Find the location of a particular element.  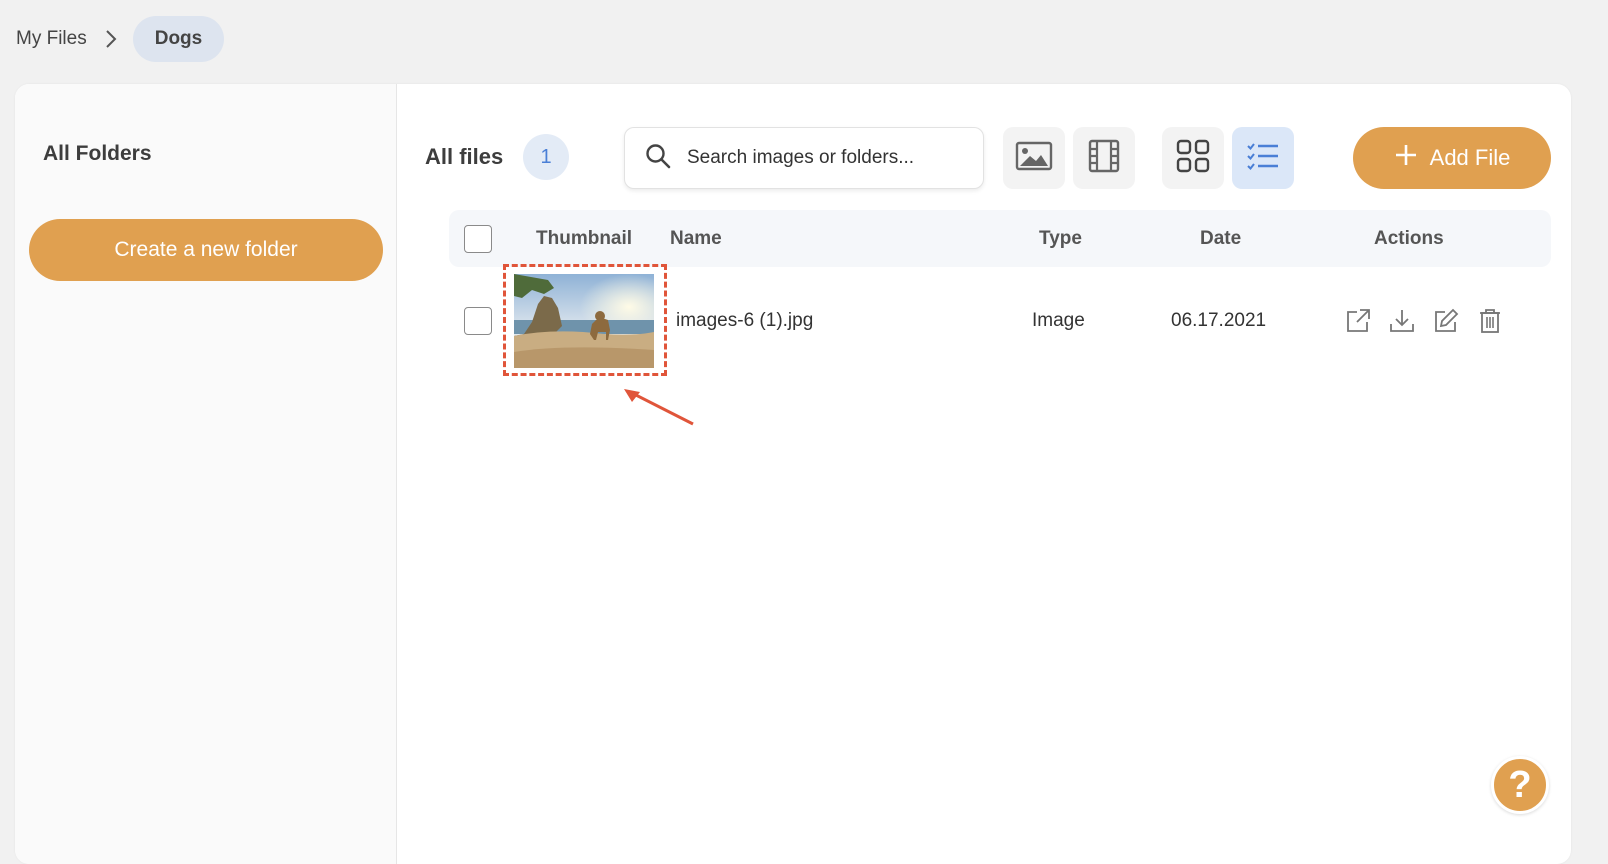

header-name: Name is located at coordinates (696, 238).